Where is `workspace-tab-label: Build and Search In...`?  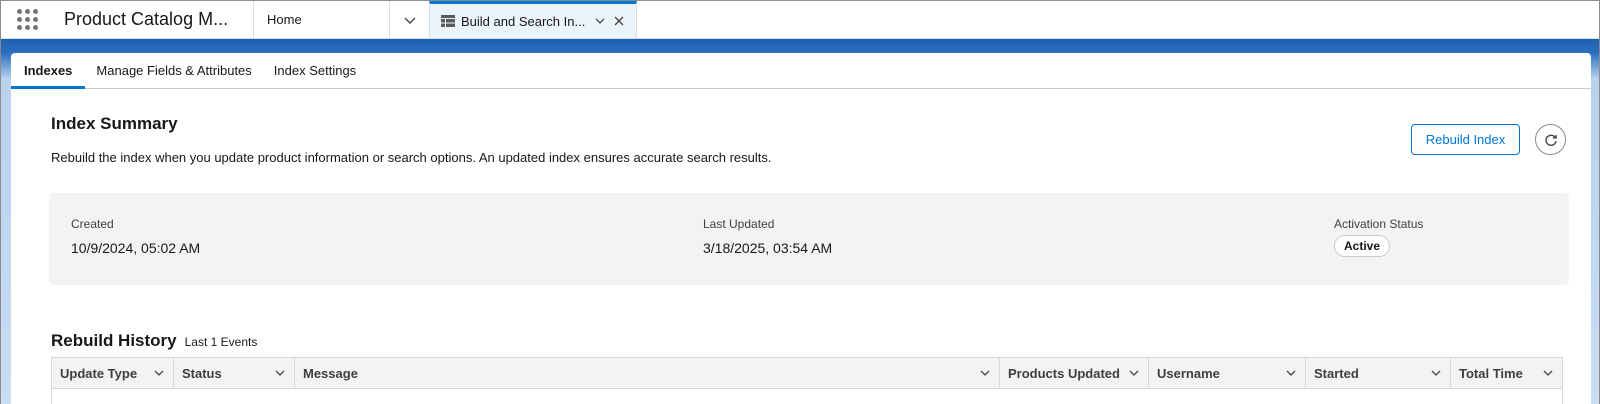 workspace-tab-label: Build and Search In... is located at coordinates (523, 21).